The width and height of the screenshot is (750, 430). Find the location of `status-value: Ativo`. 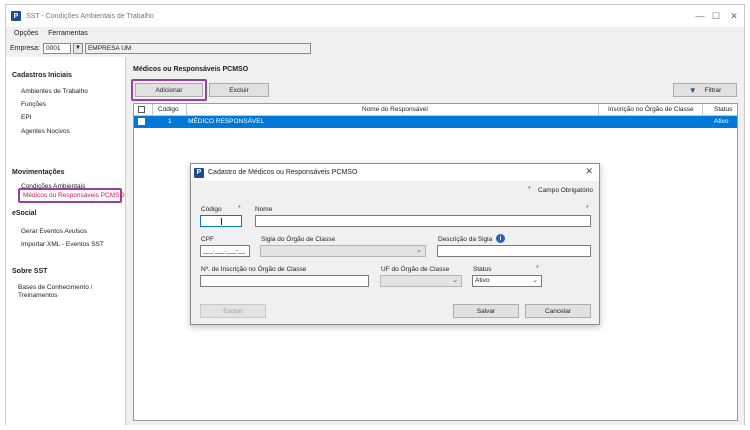

status-value: Ativo is located at coordinates (482, 280).